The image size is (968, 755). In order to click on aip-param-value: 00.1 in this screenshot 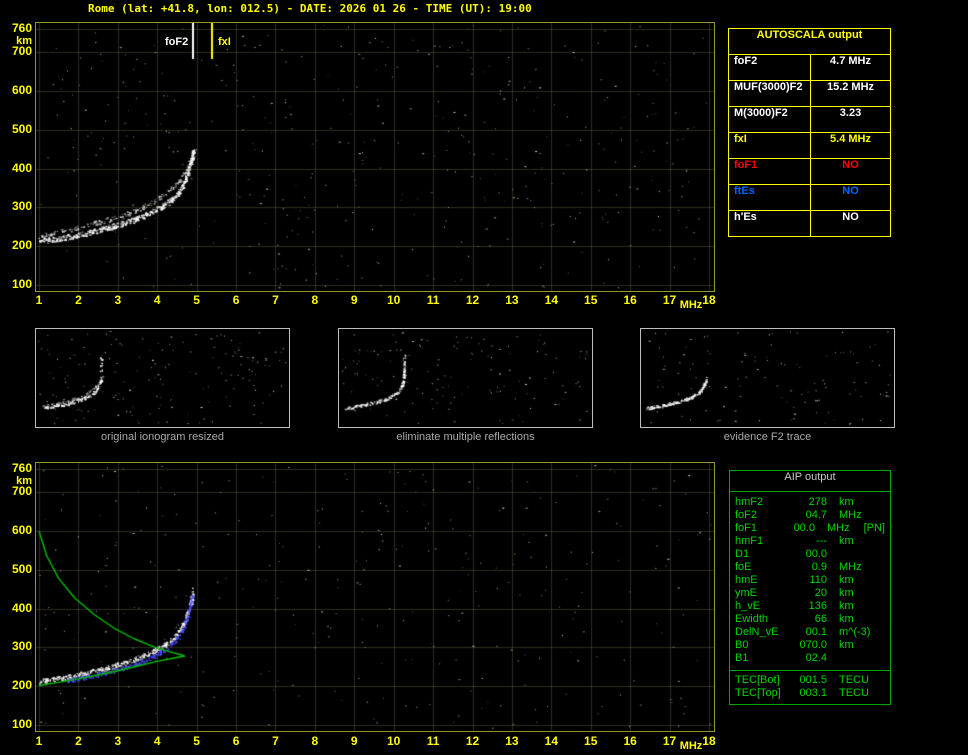, I will do `click(816, 632)`.